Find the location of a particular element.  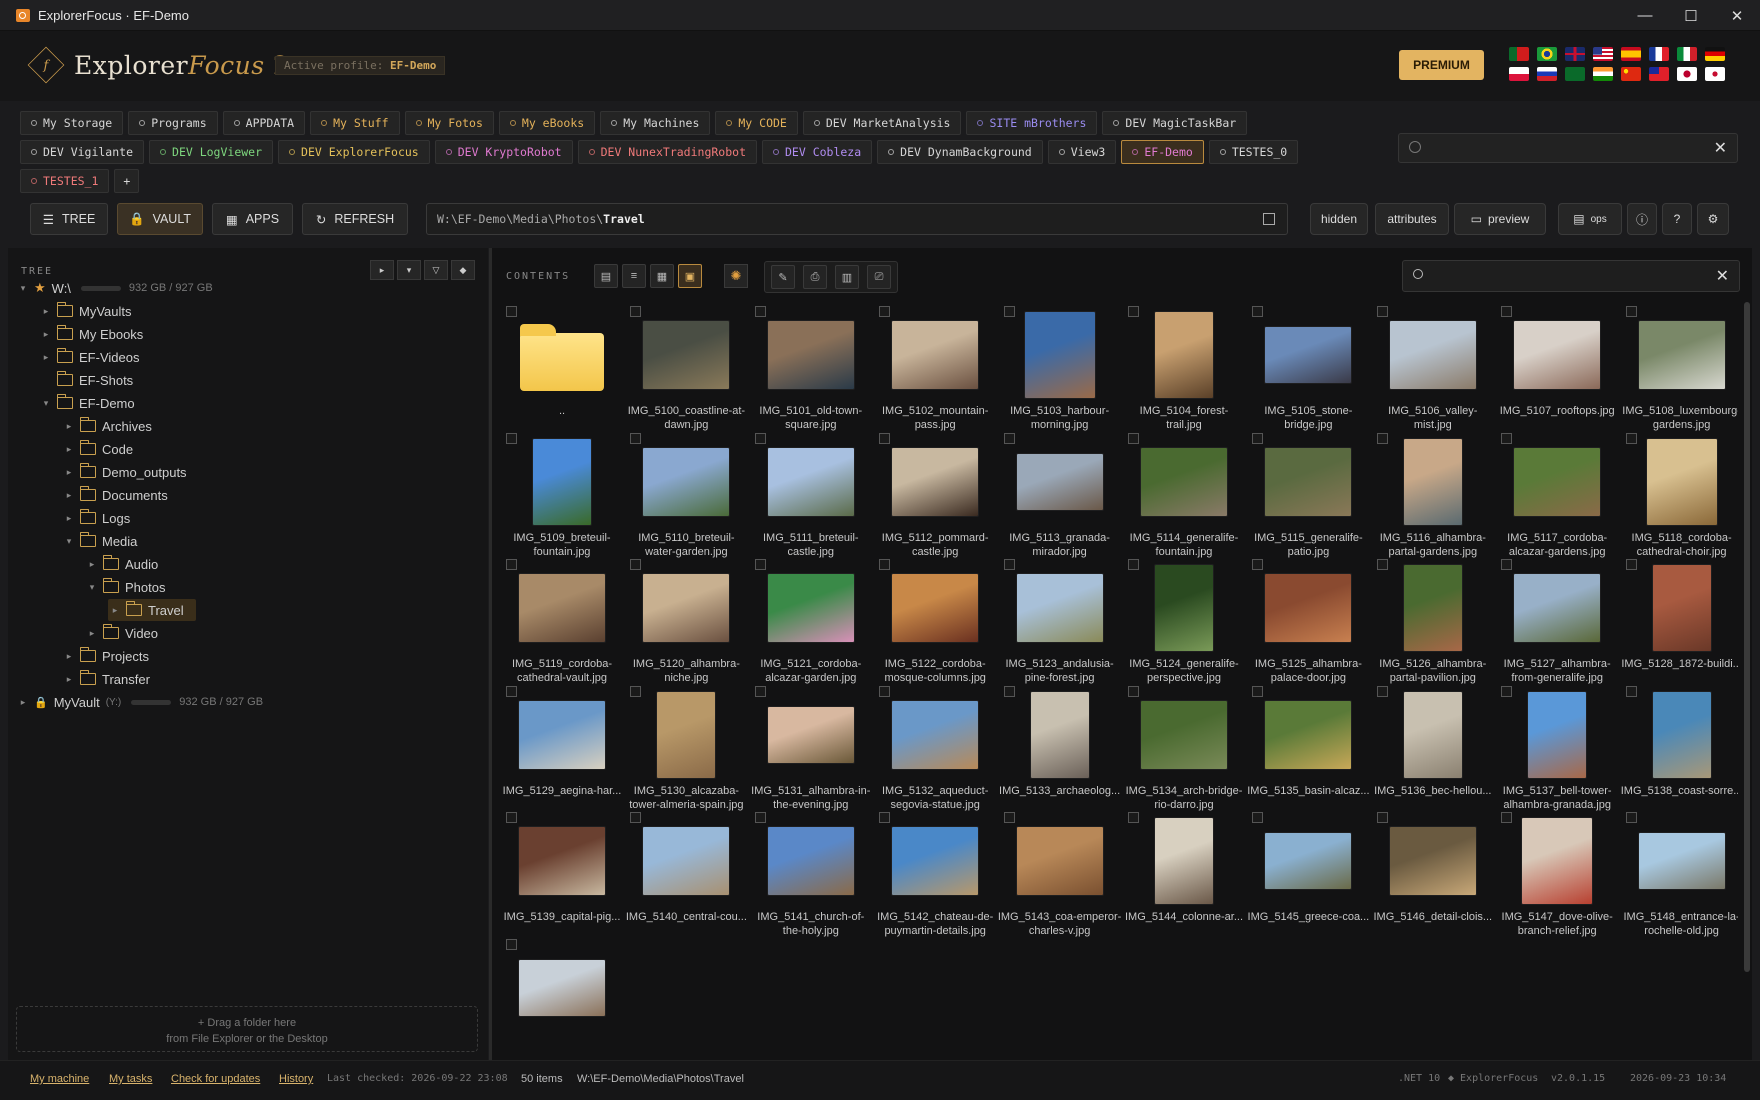

file-thumbnail-item: IMG_5115_generalife-patio.jpg is located at coordinates (1305, 493).